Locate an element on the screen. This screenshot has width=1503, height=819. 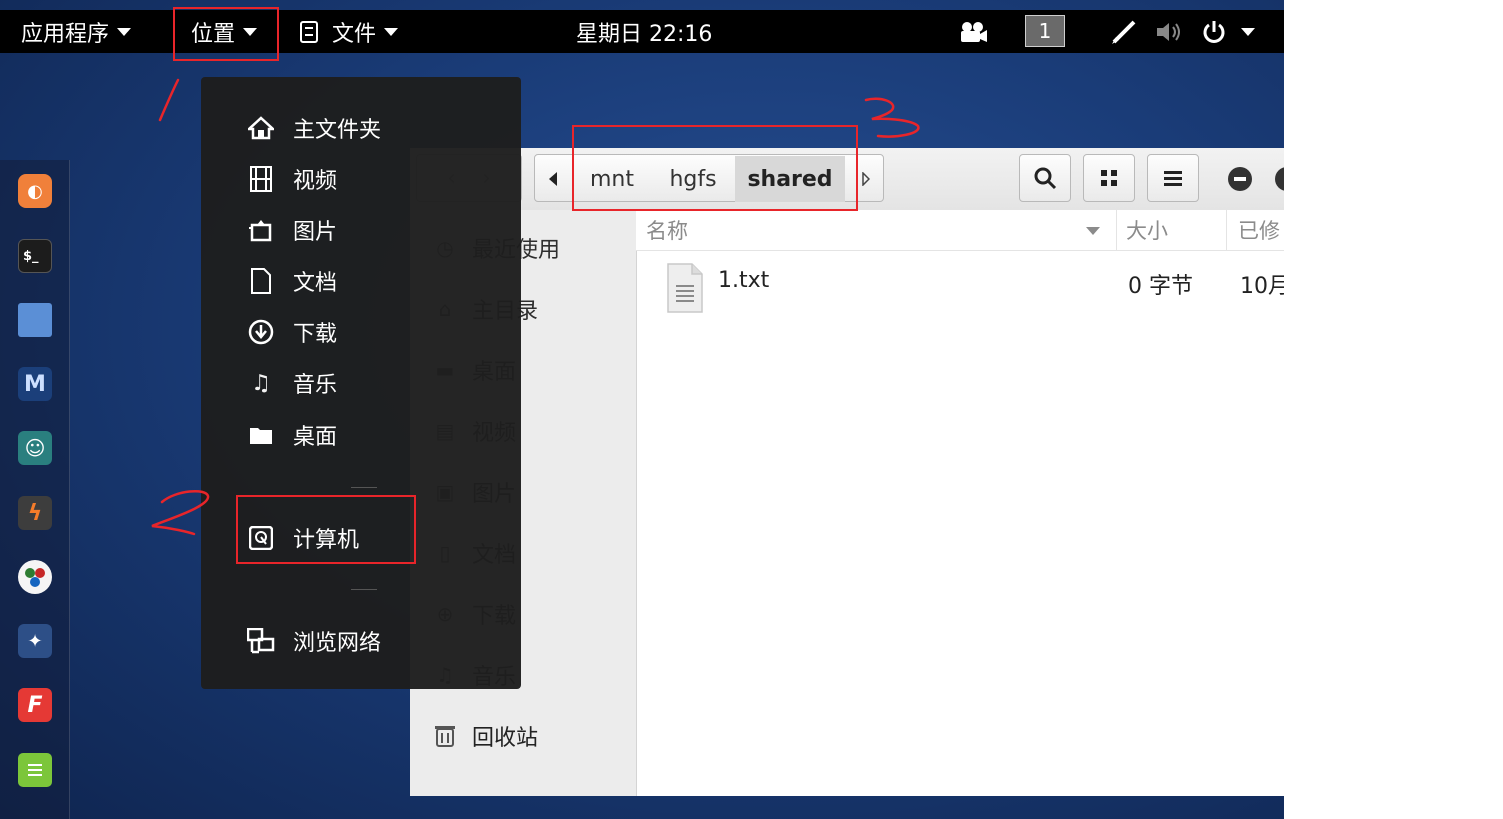
menu-item-label: 浏览网络 is located at coordinates (337, 643).